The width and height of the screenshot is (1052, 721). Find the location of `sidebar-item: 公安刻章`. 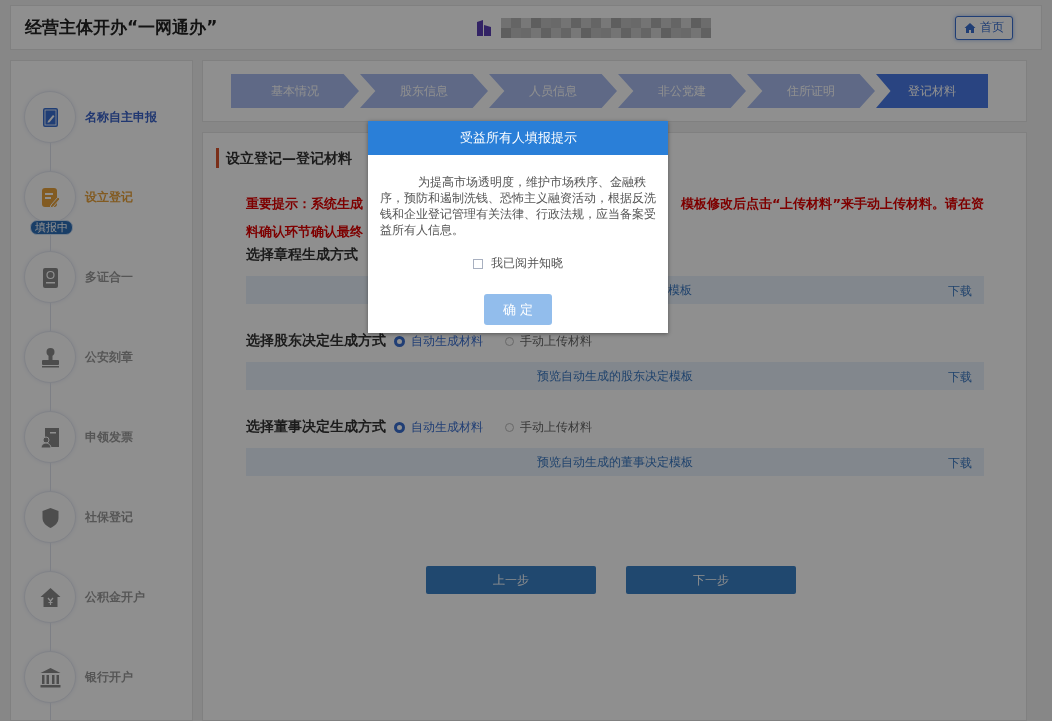

sidebar-item: 公安刻章 is located at coordinates (109, 357).